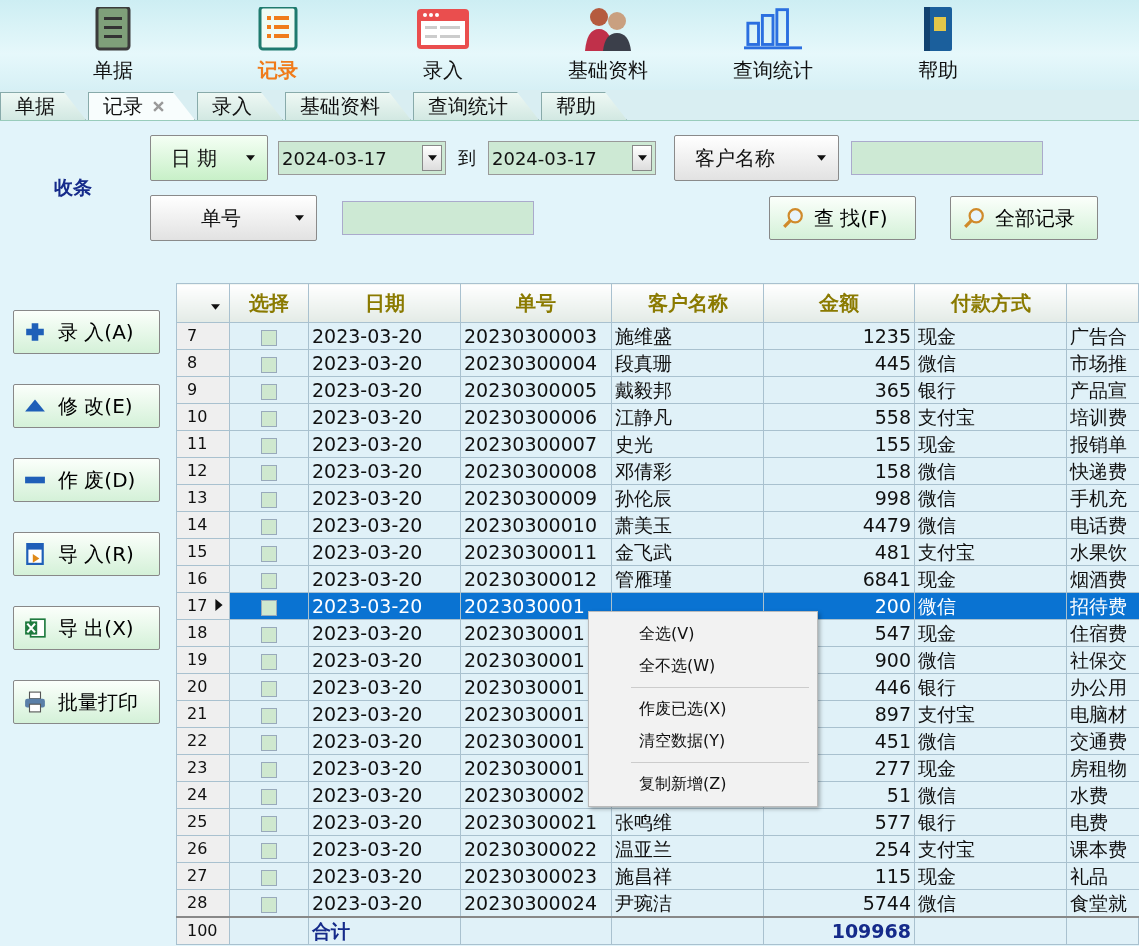 The height and width of the screenshot is (946, 1139). What do you see at coordinates (657, 822) in the screenshot?
I see `table-row: 25 2023-03-20 20230300021 张鸣维 577 银行 电费` at bounding box center [657, 822].